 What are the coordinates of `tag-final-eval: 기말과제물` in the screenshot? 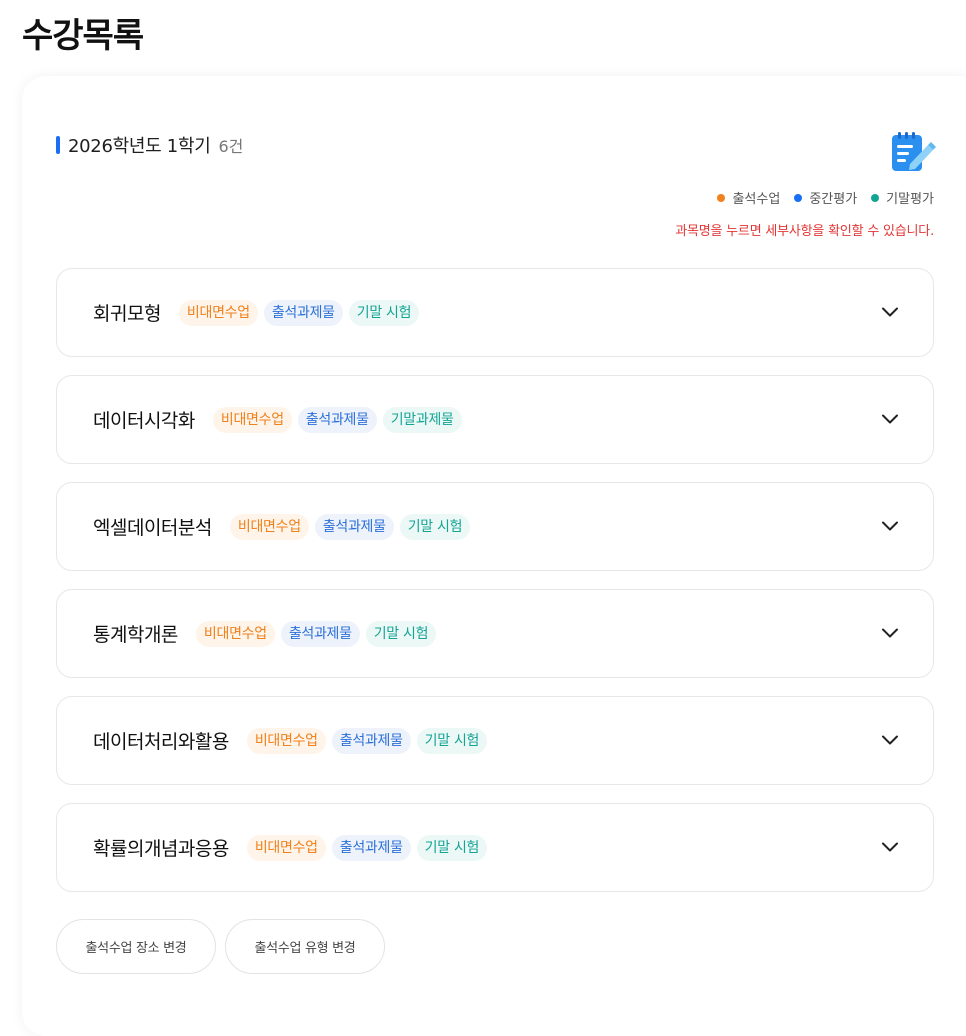 It's located at (422, 419).